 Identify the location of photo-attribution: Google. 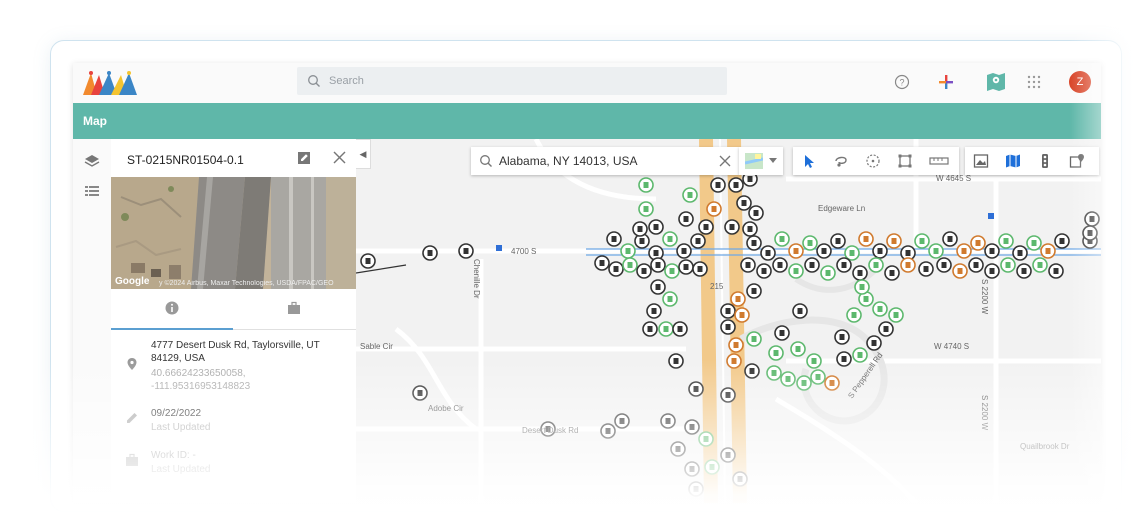
(132, 281).